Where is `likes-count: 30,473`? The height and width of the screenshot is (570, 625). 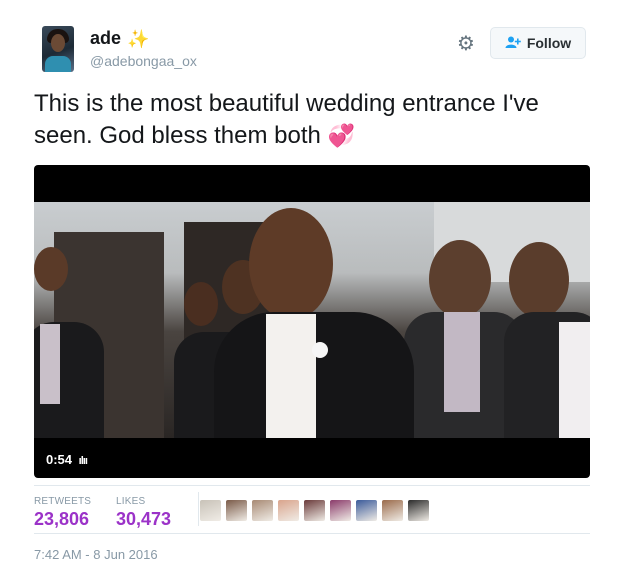 likes-count: 30,473 is located at coordinates (143, 519).